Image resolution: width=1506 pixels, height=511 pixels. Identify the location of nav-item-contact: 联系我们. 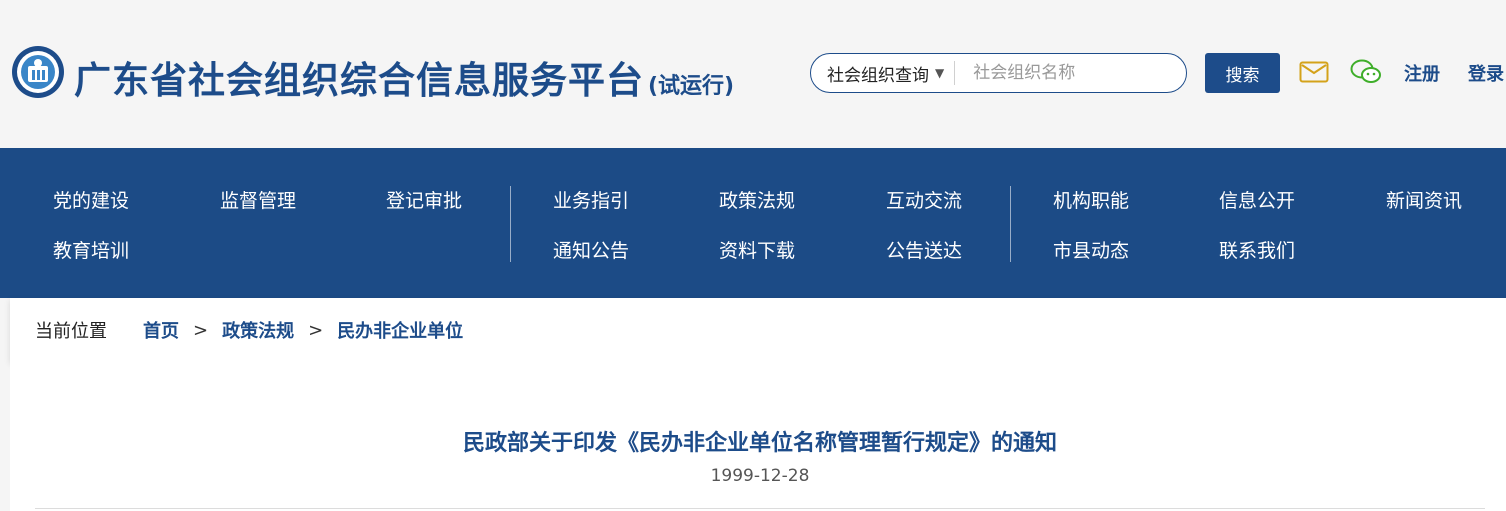
(1257, 249).